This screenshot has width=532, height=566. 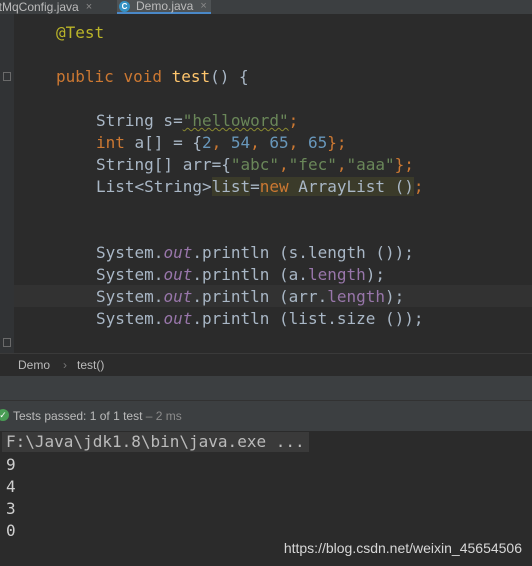 What do you see at coordinates (11, 464) in the screenshot?
I see `console-output-line: 9` at bounding box center [11, 464].